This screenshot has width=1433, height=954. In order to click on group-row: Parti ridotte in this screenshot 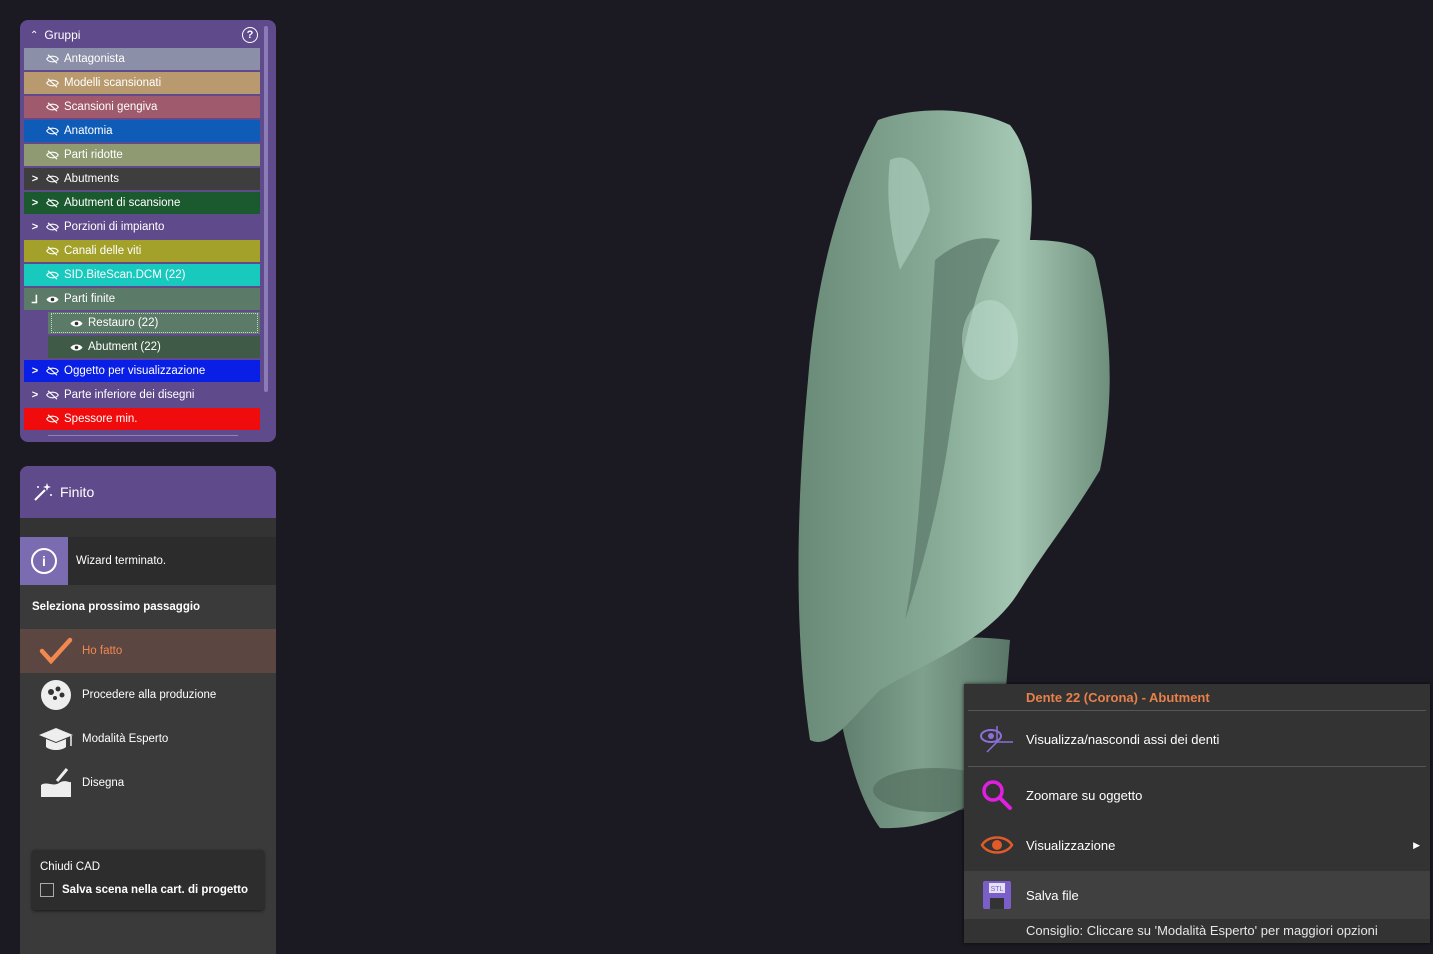, I will do `click(142, 155)`.